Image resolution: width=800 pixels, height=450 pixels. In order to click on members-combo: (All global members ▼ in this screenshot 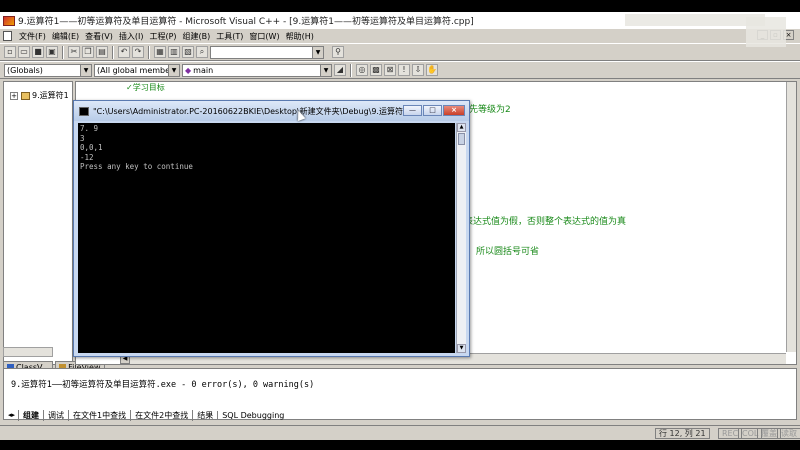, I will do `click(137, 70)`.